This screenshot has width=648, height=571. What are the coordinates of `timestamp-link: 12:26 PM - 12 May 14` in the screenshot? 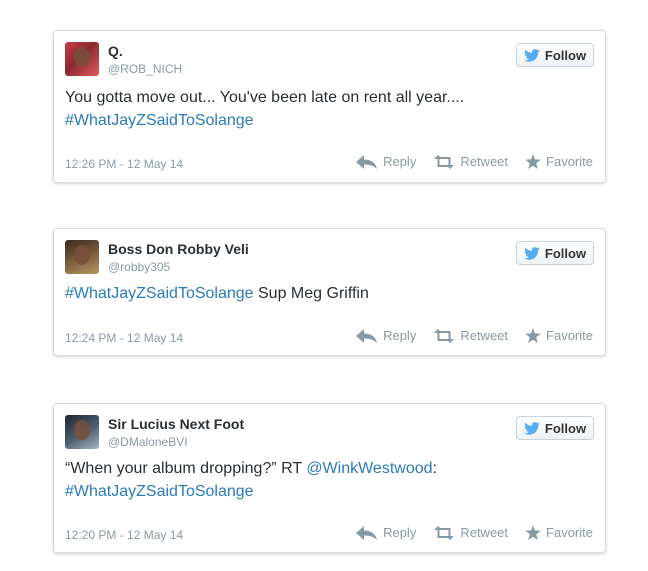 It's located at (124, 164).